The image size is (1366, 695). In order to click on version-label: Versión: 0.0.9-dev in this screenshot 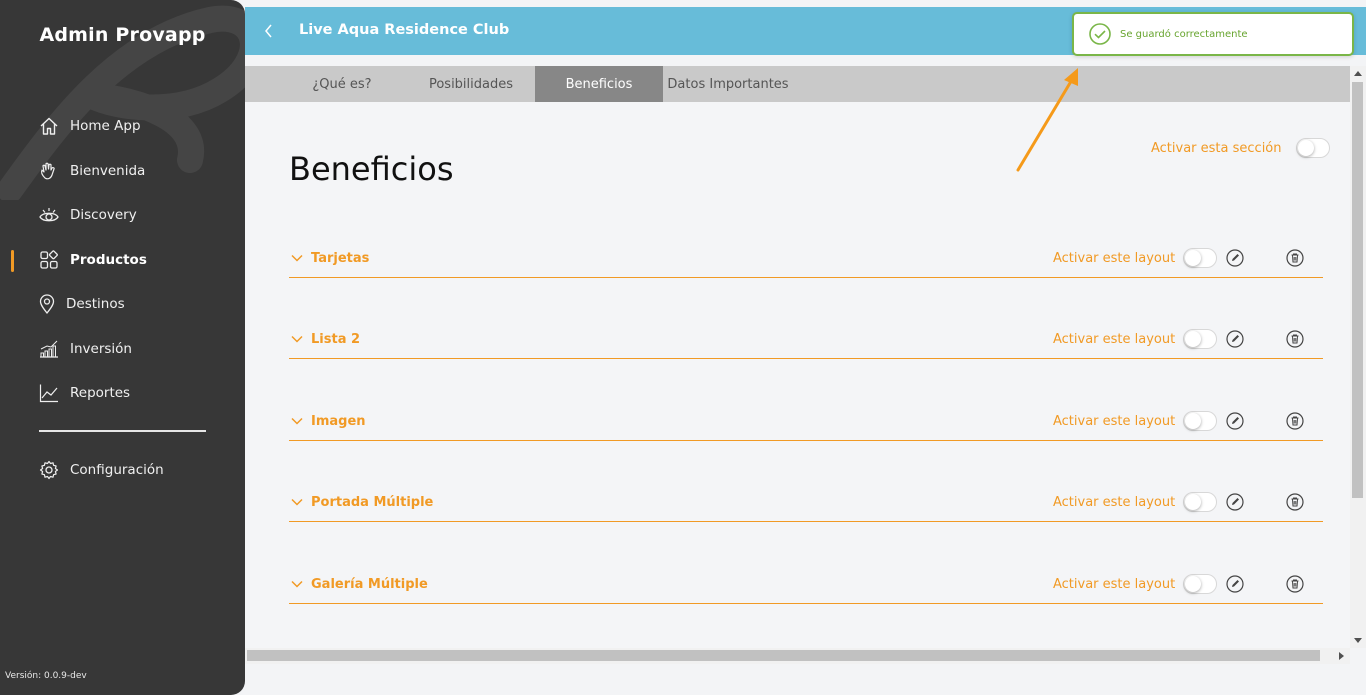, I will do `click(46, 676)`.